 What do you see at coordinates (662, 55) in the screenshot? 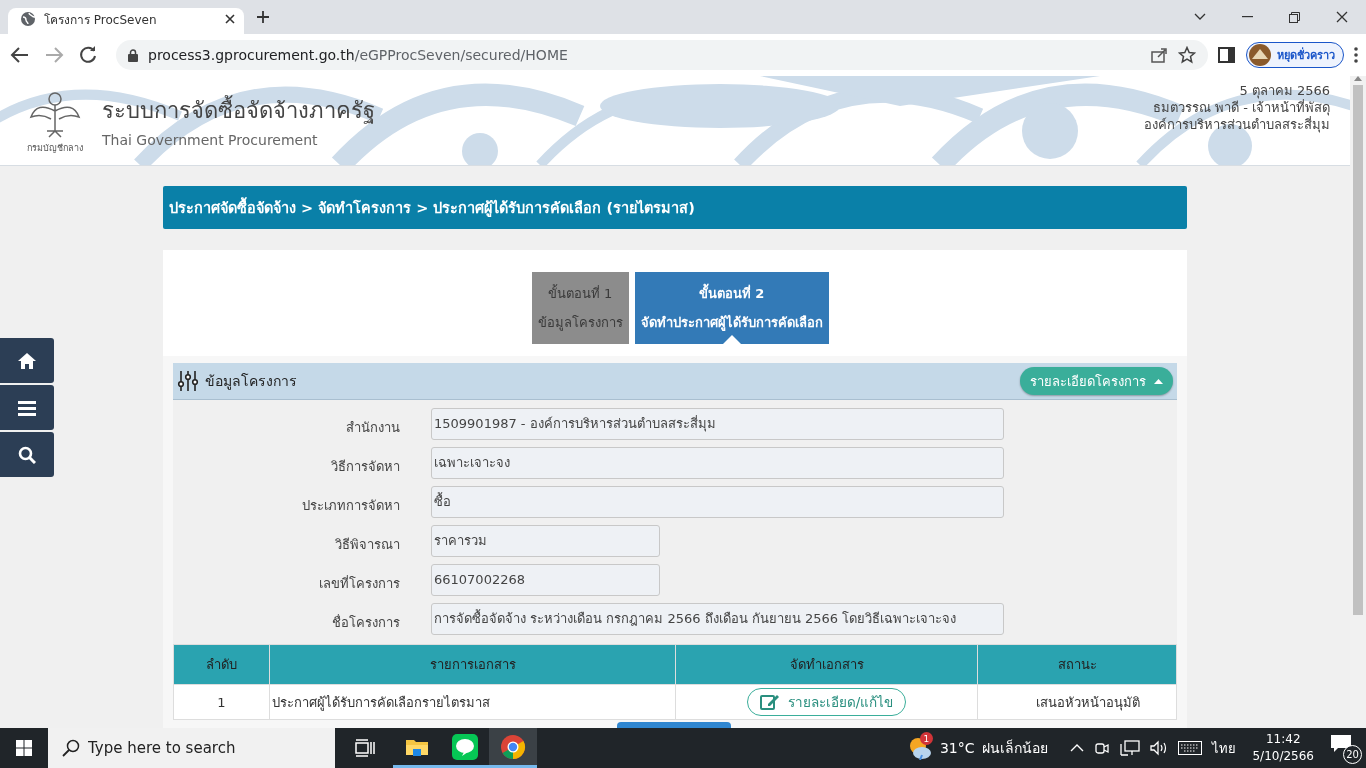
I see `address-bar: process3.gprocurement.go.th/eGPProcSeven/secured/HOME` at bounding box center [662, 55].